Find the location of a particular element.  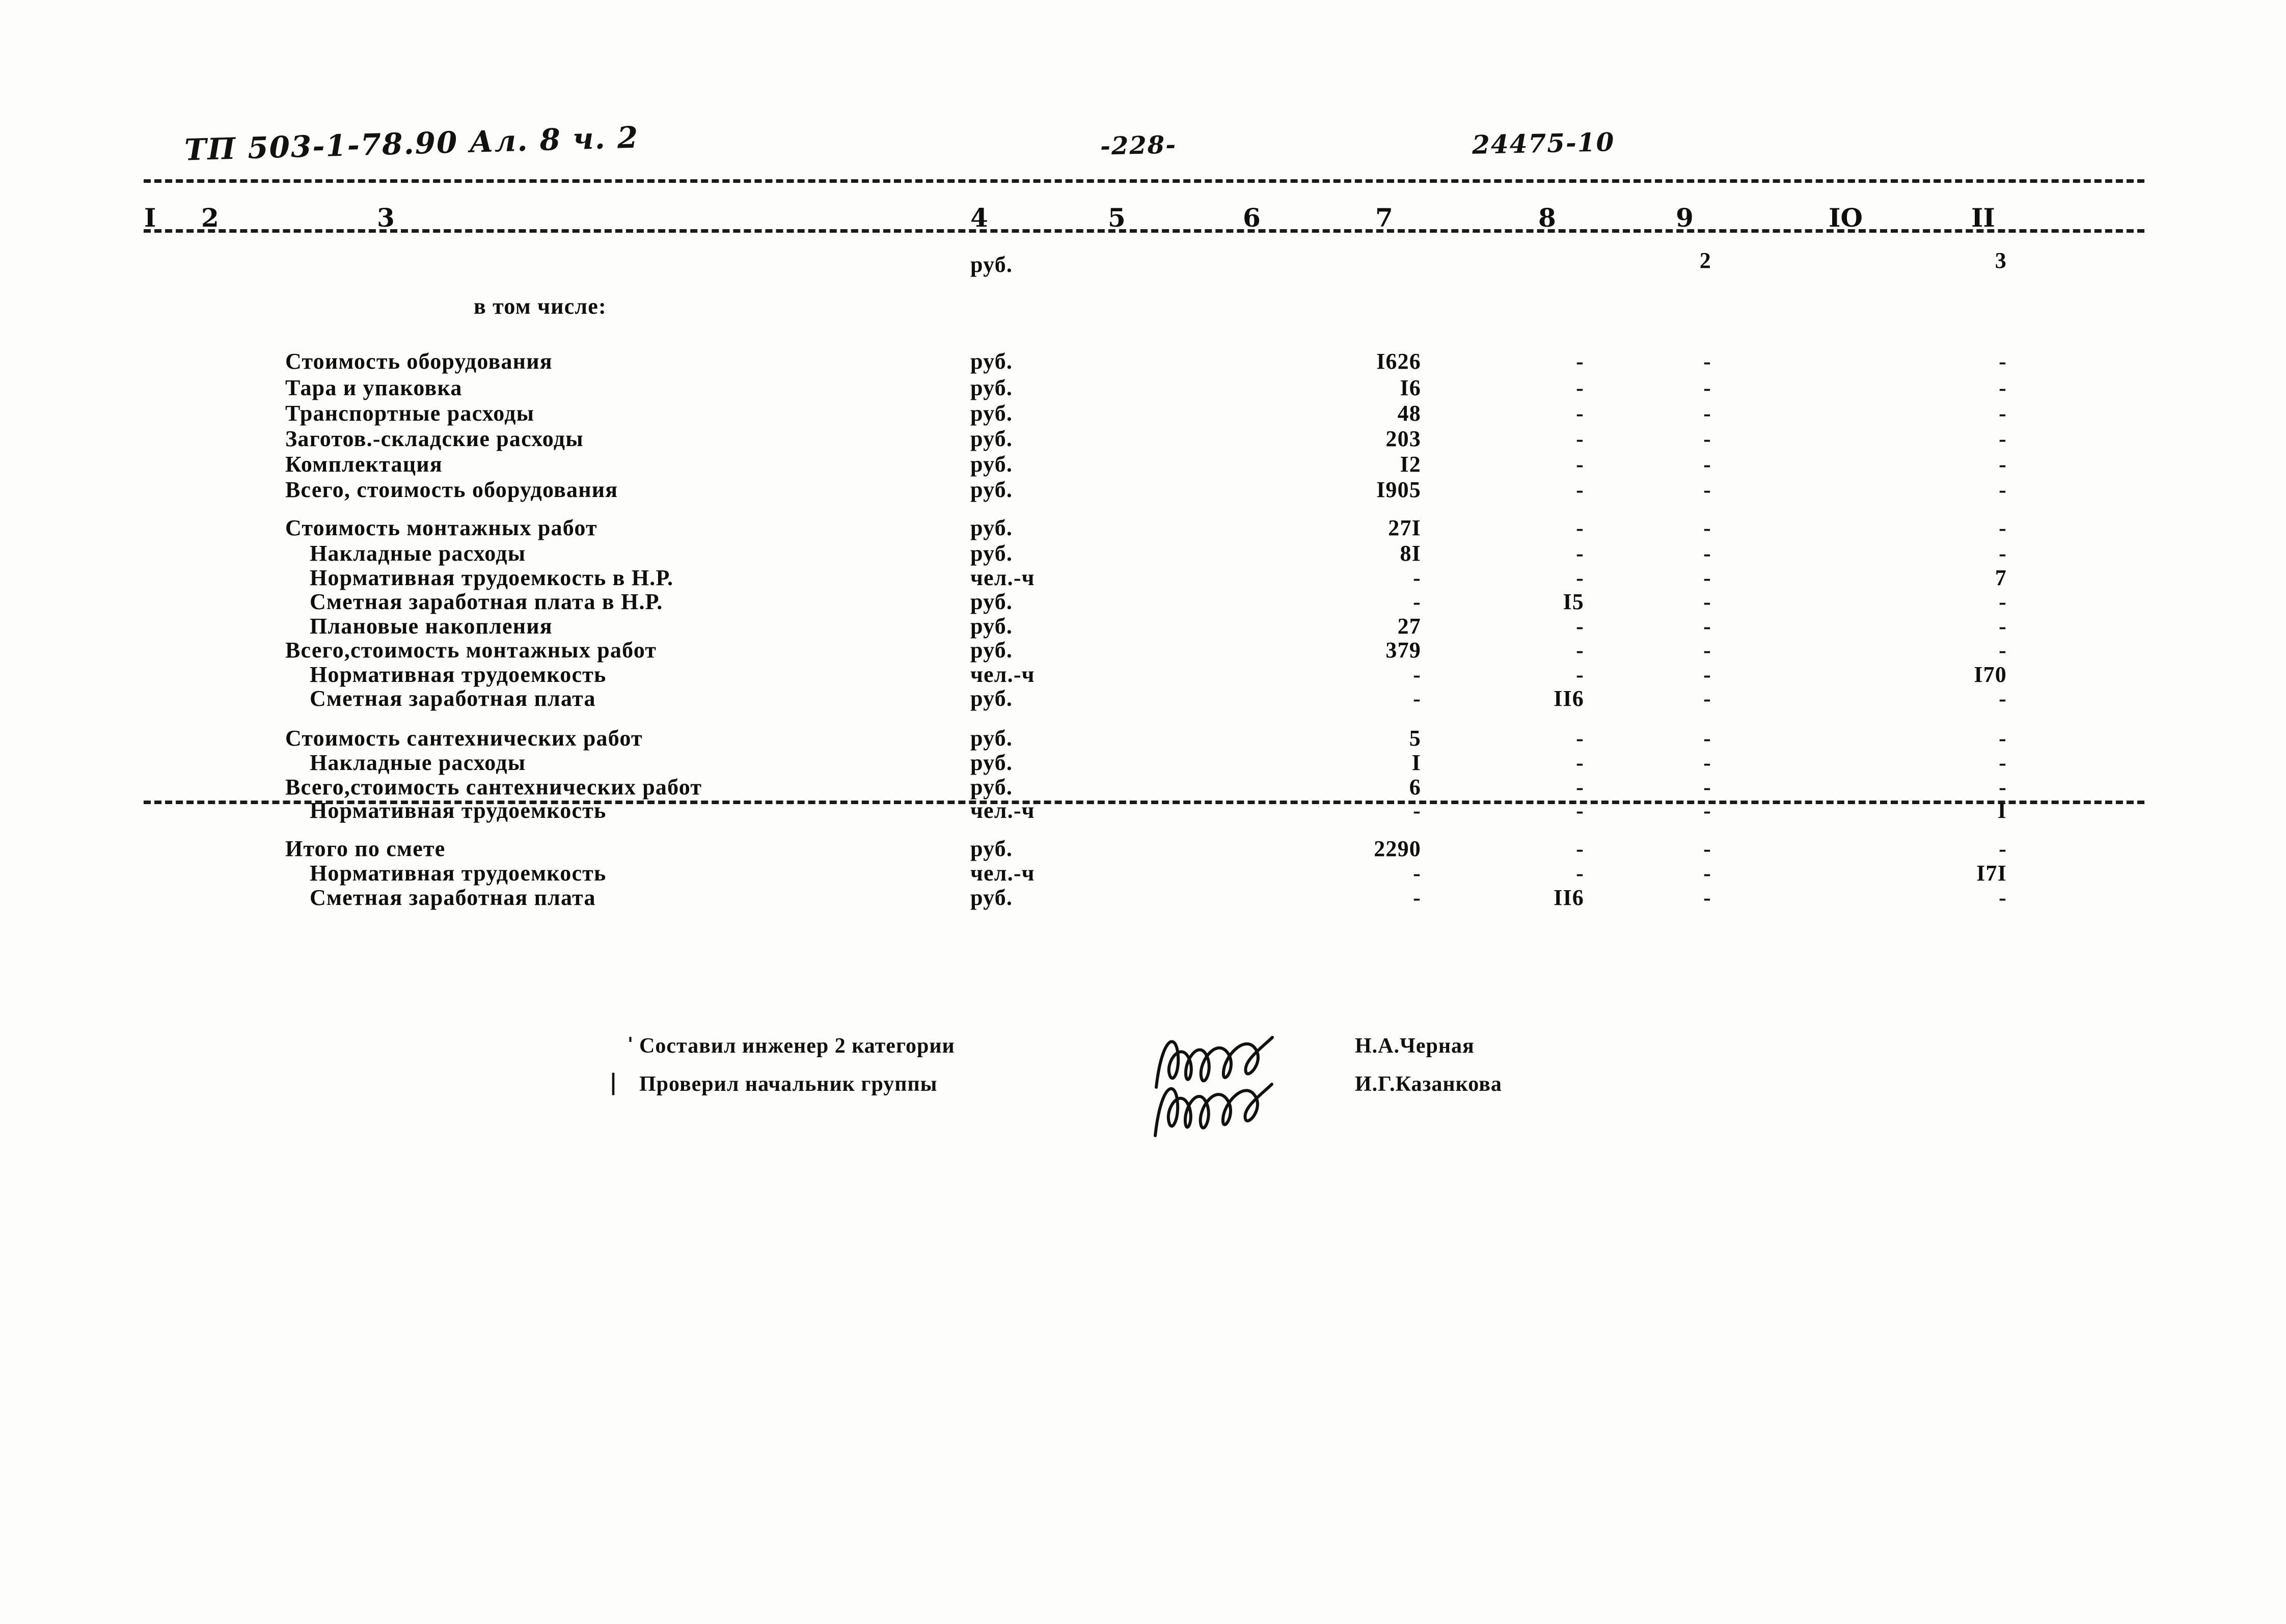

column-number: 8 is located at coordinates (1547, 218).